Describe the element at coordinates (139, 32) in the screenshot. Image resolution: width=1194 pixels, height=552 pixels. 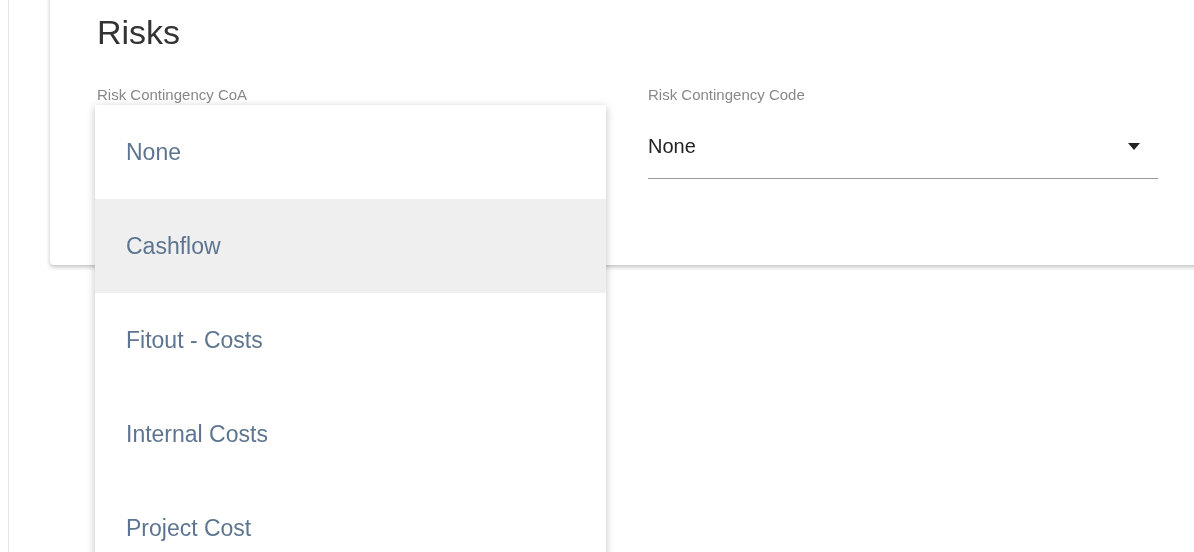
I see `card-title: Risks` at that location.